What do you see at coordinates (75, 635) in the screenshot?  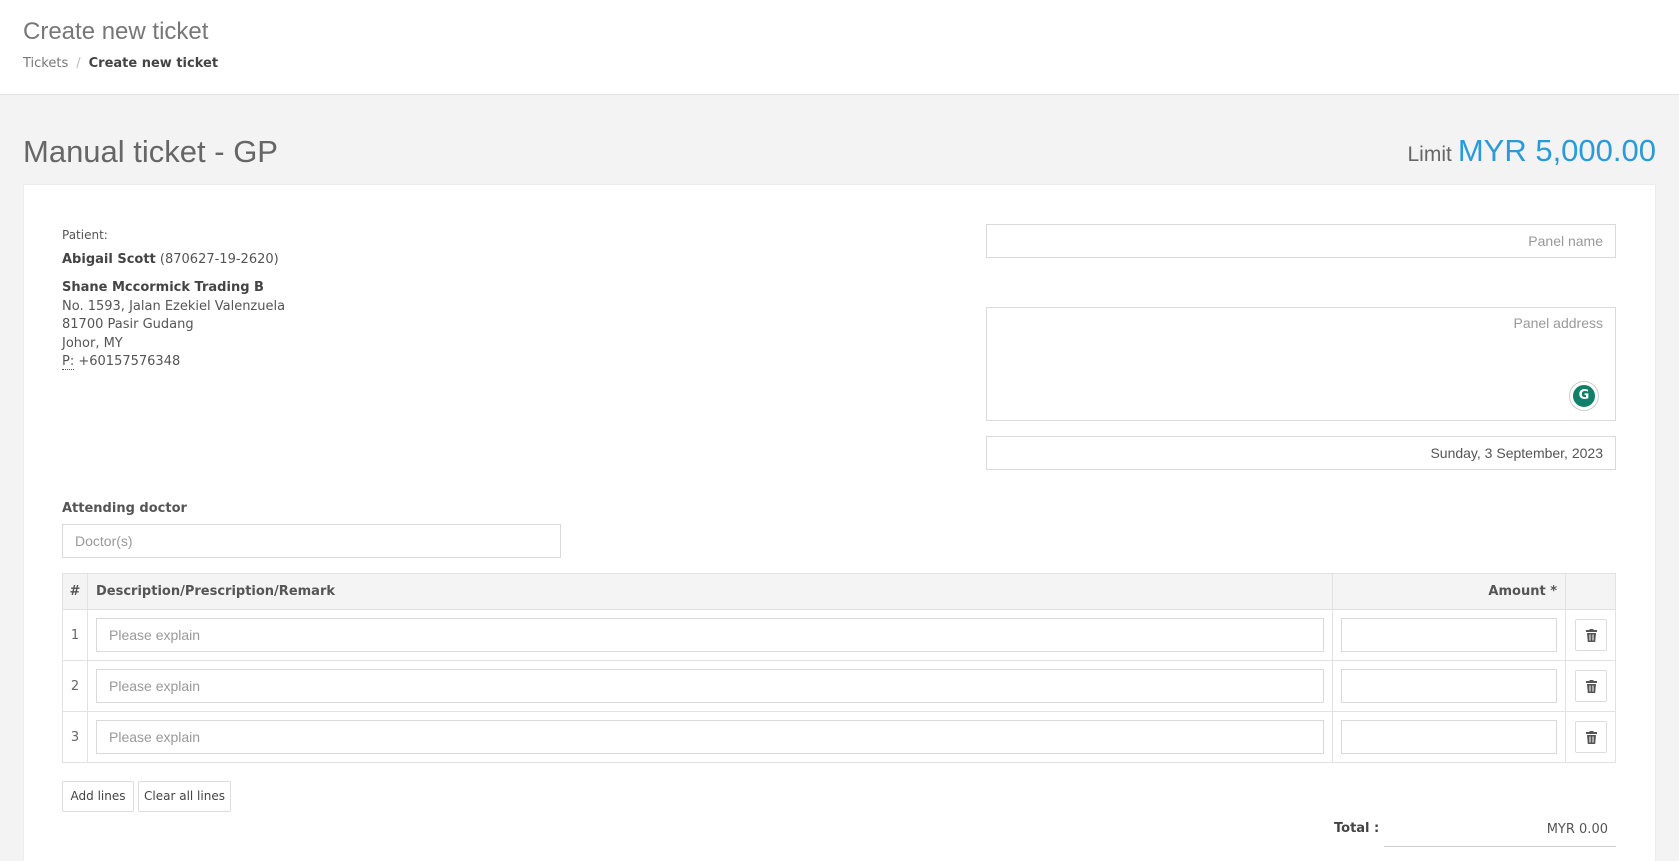 I see `row-number: 1` at bounding box center [75, 635].